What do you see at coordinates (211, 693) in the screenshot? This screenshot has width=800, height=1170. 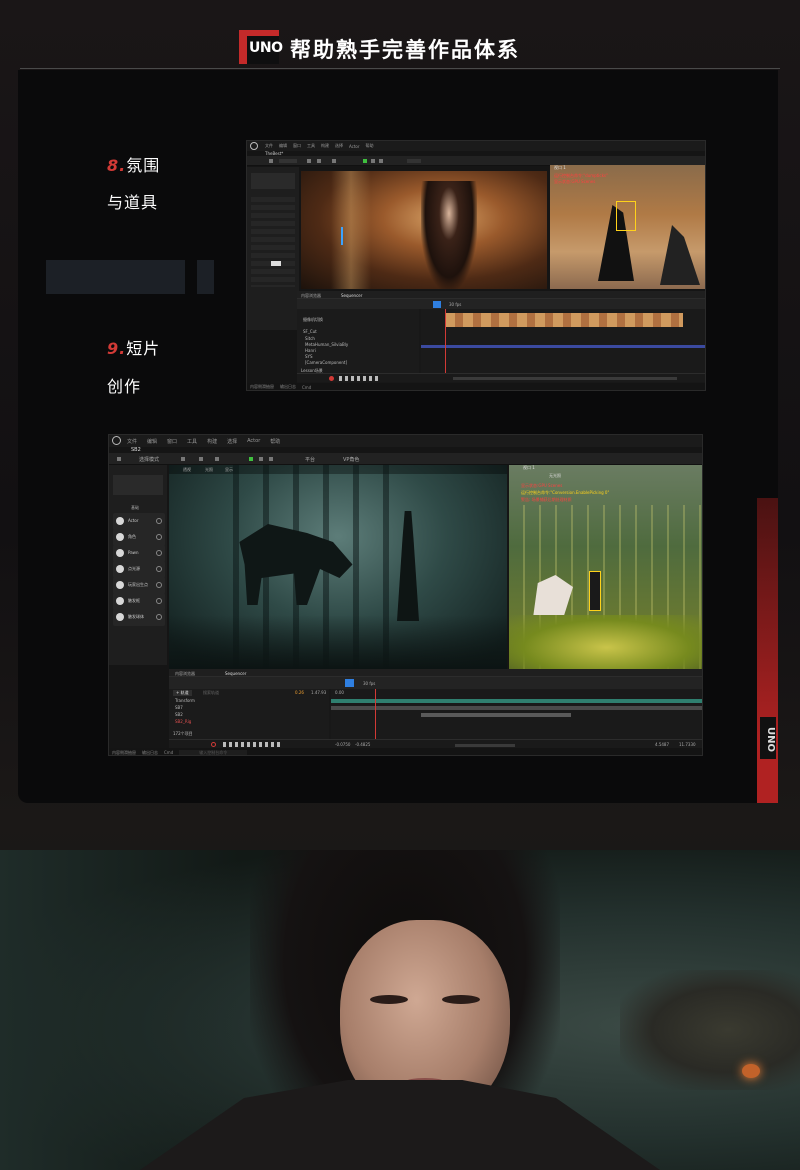 I see `track-search-input: 搜索轨道` at bounding box center [211, 693].